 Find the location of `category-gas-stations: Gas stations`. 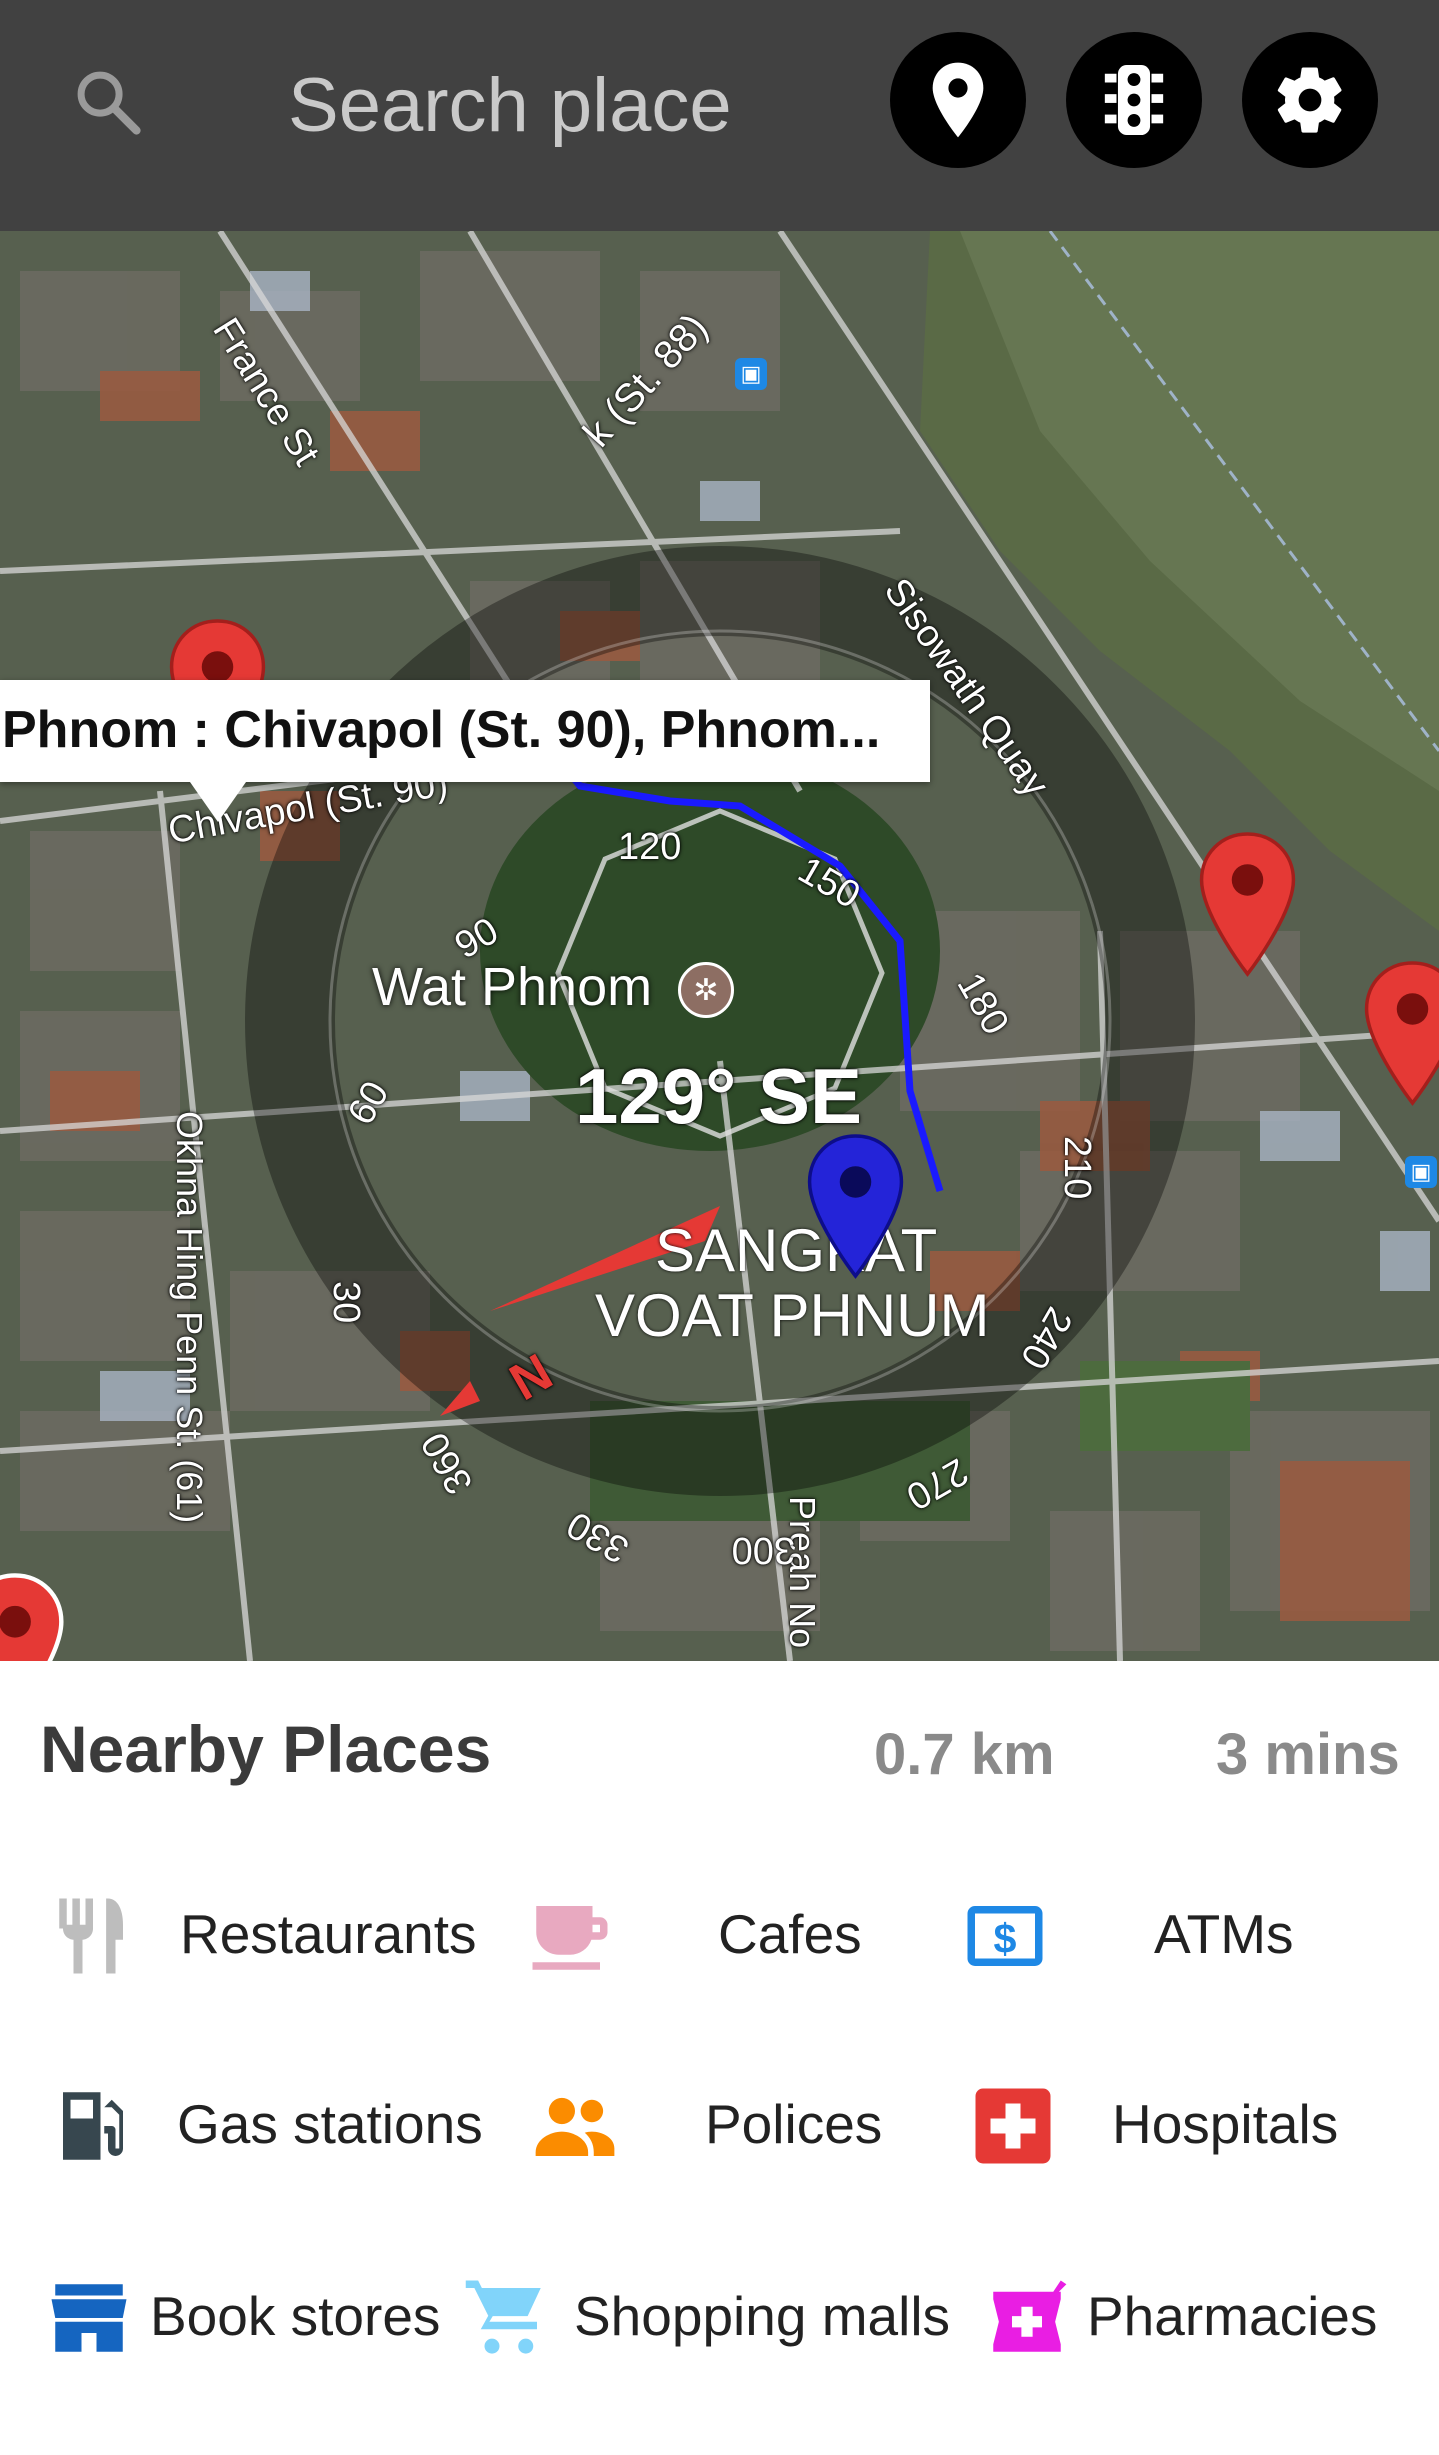

category-gas-stations: Gas stations is located at coordinates (270, 2136).